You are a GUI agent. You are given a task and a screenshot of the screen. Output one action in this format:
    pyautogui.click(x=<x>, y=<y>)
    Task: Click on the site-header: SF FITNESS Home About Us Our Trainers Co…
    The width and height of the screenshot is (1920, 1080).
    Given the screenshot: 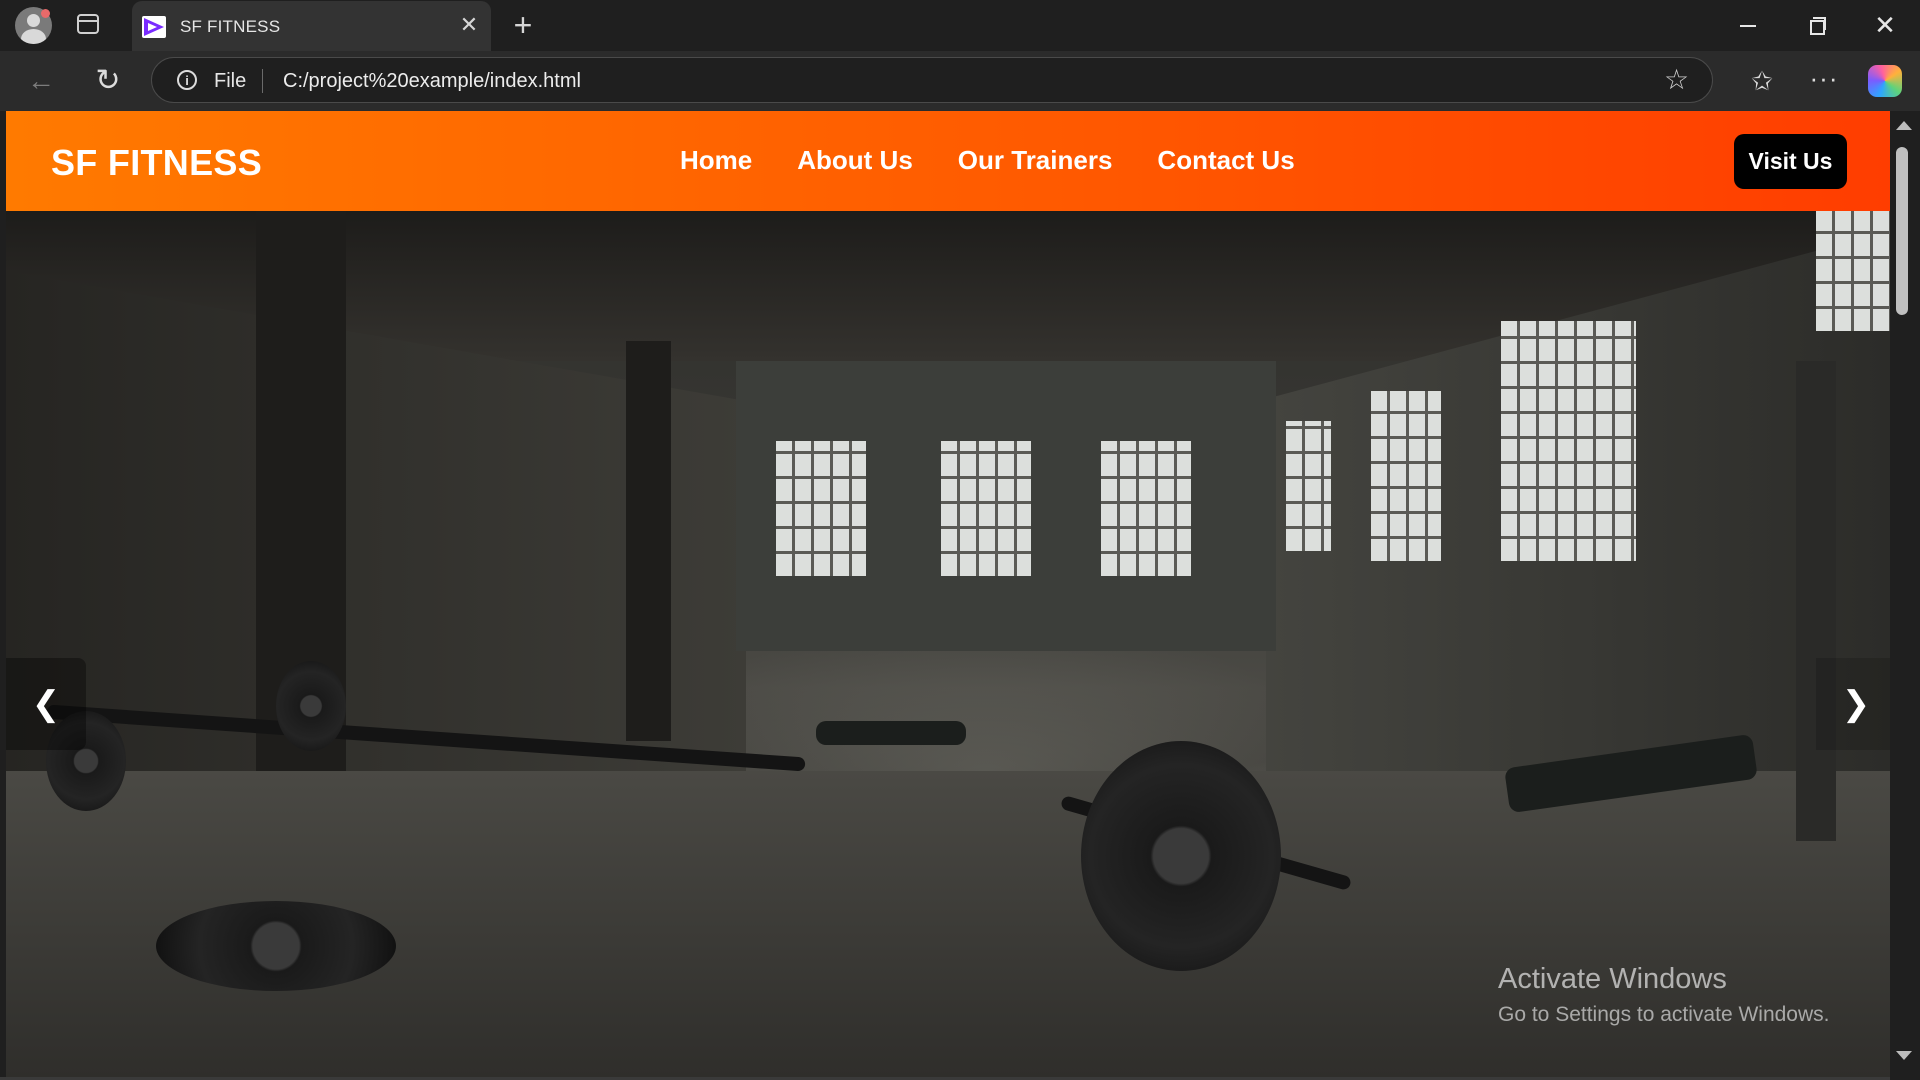 What is the action you would take?
    pyautogui.click(x=948, y=161)
    